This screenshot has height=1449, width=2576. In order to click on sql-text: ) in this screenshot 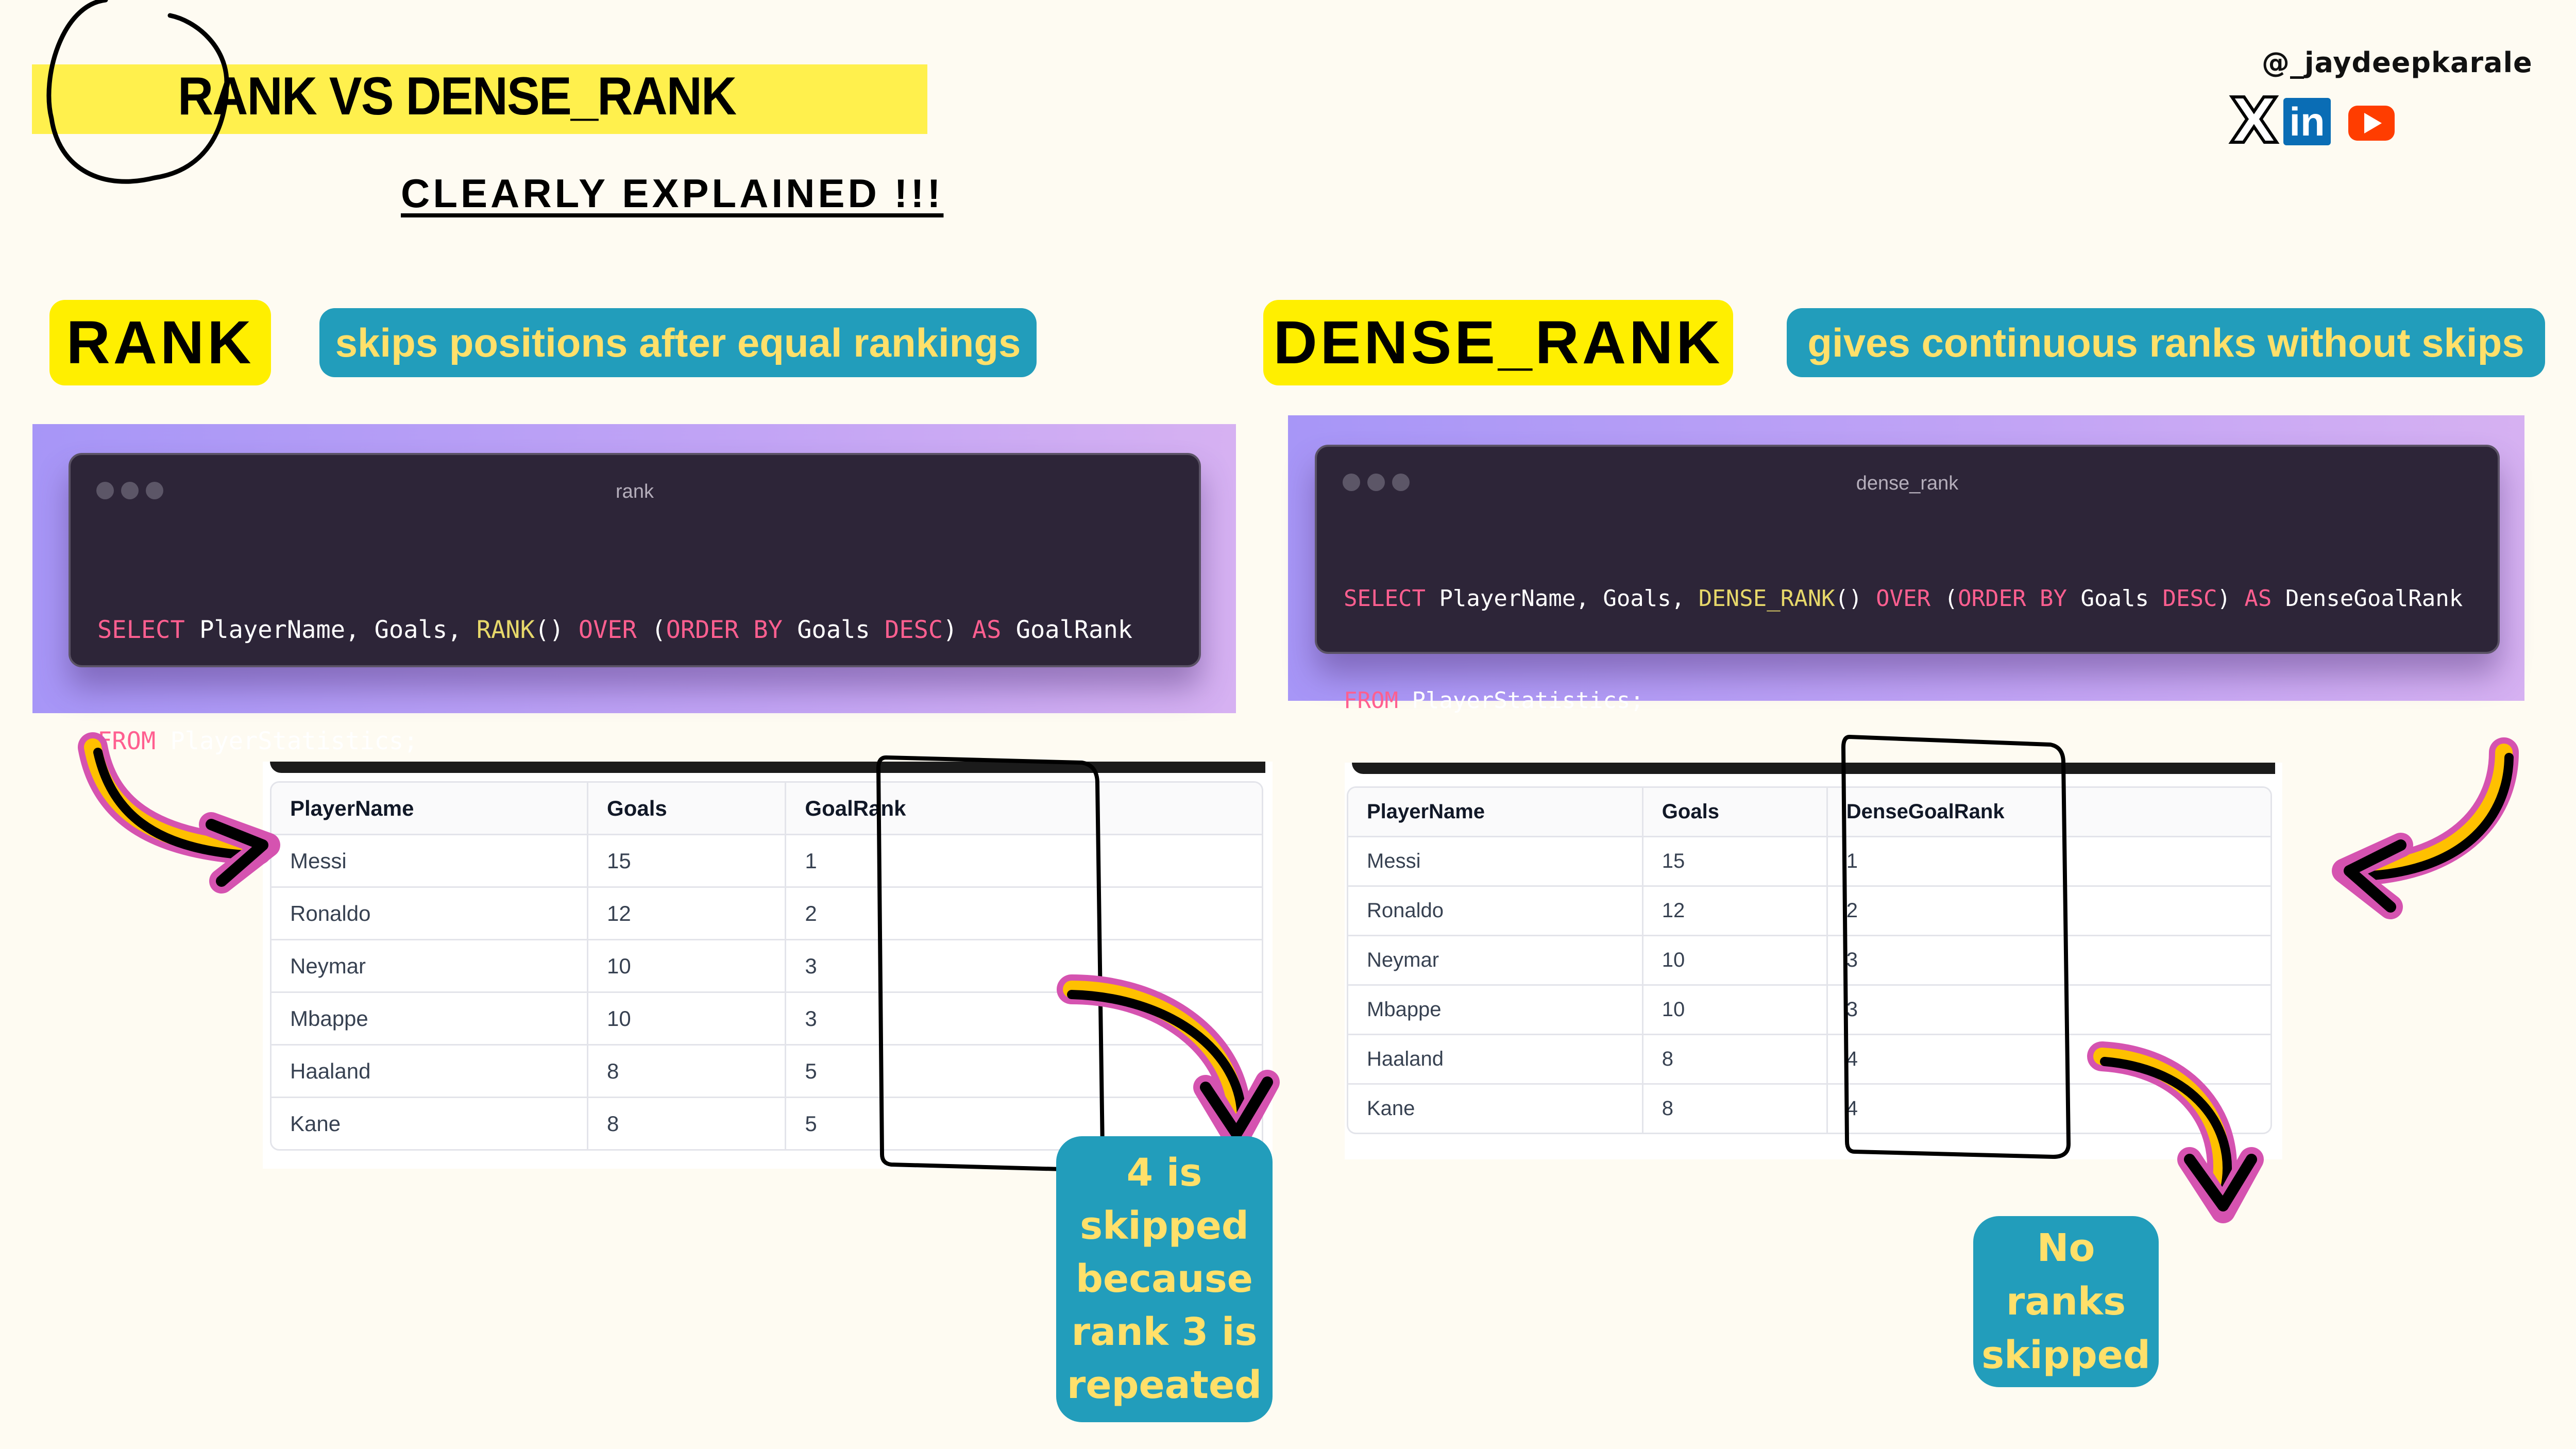, I will do `click(2231, 598)`.